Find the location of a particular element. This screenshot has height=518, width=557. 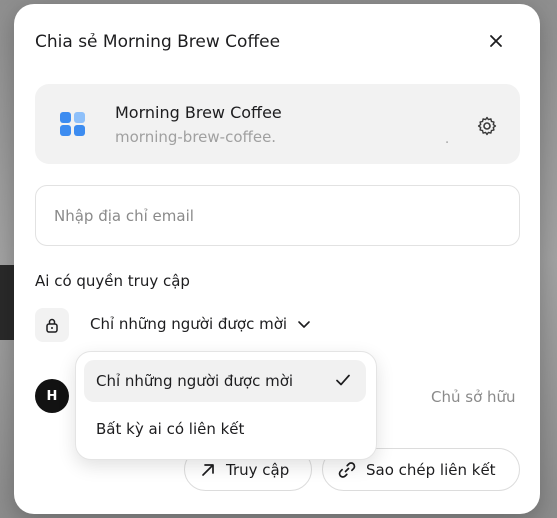

app-settings-button is located at coordinates (487, 126).